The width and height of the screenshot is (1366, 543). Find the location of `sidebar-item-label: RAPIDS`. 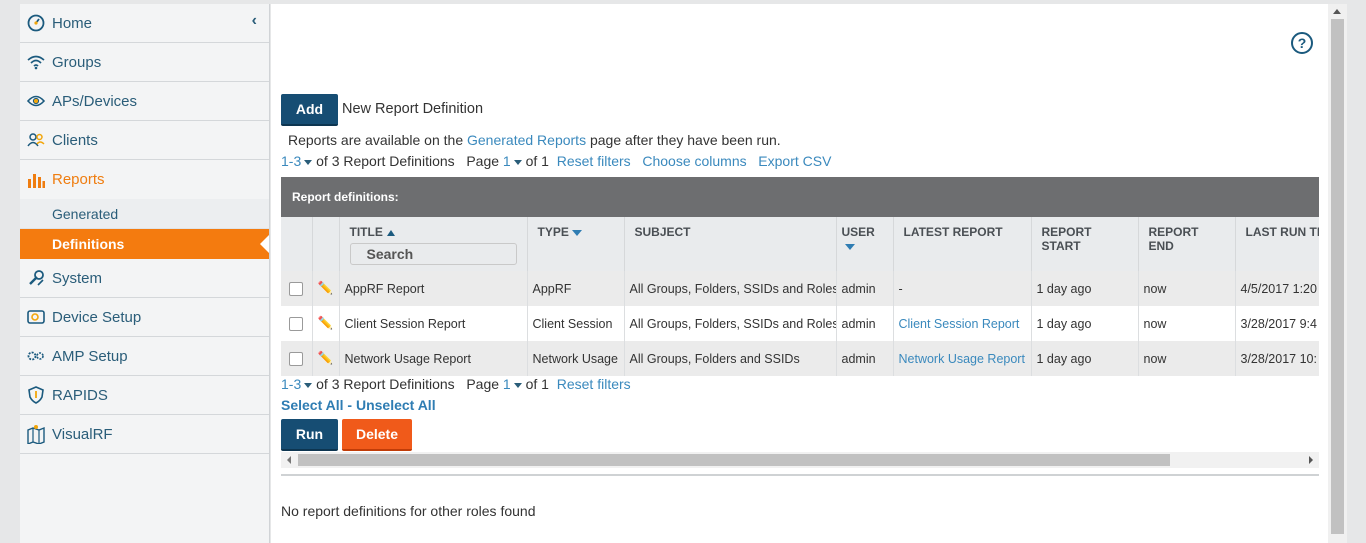

sidebar-item-label: RAPIDS is located at coordinates (80, 395).